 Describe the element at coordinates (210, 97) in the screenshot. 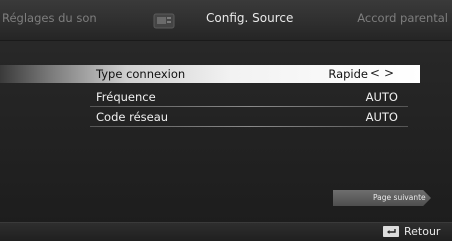

I see `menu-row-frequency: Fréquence AUTO` at that location.